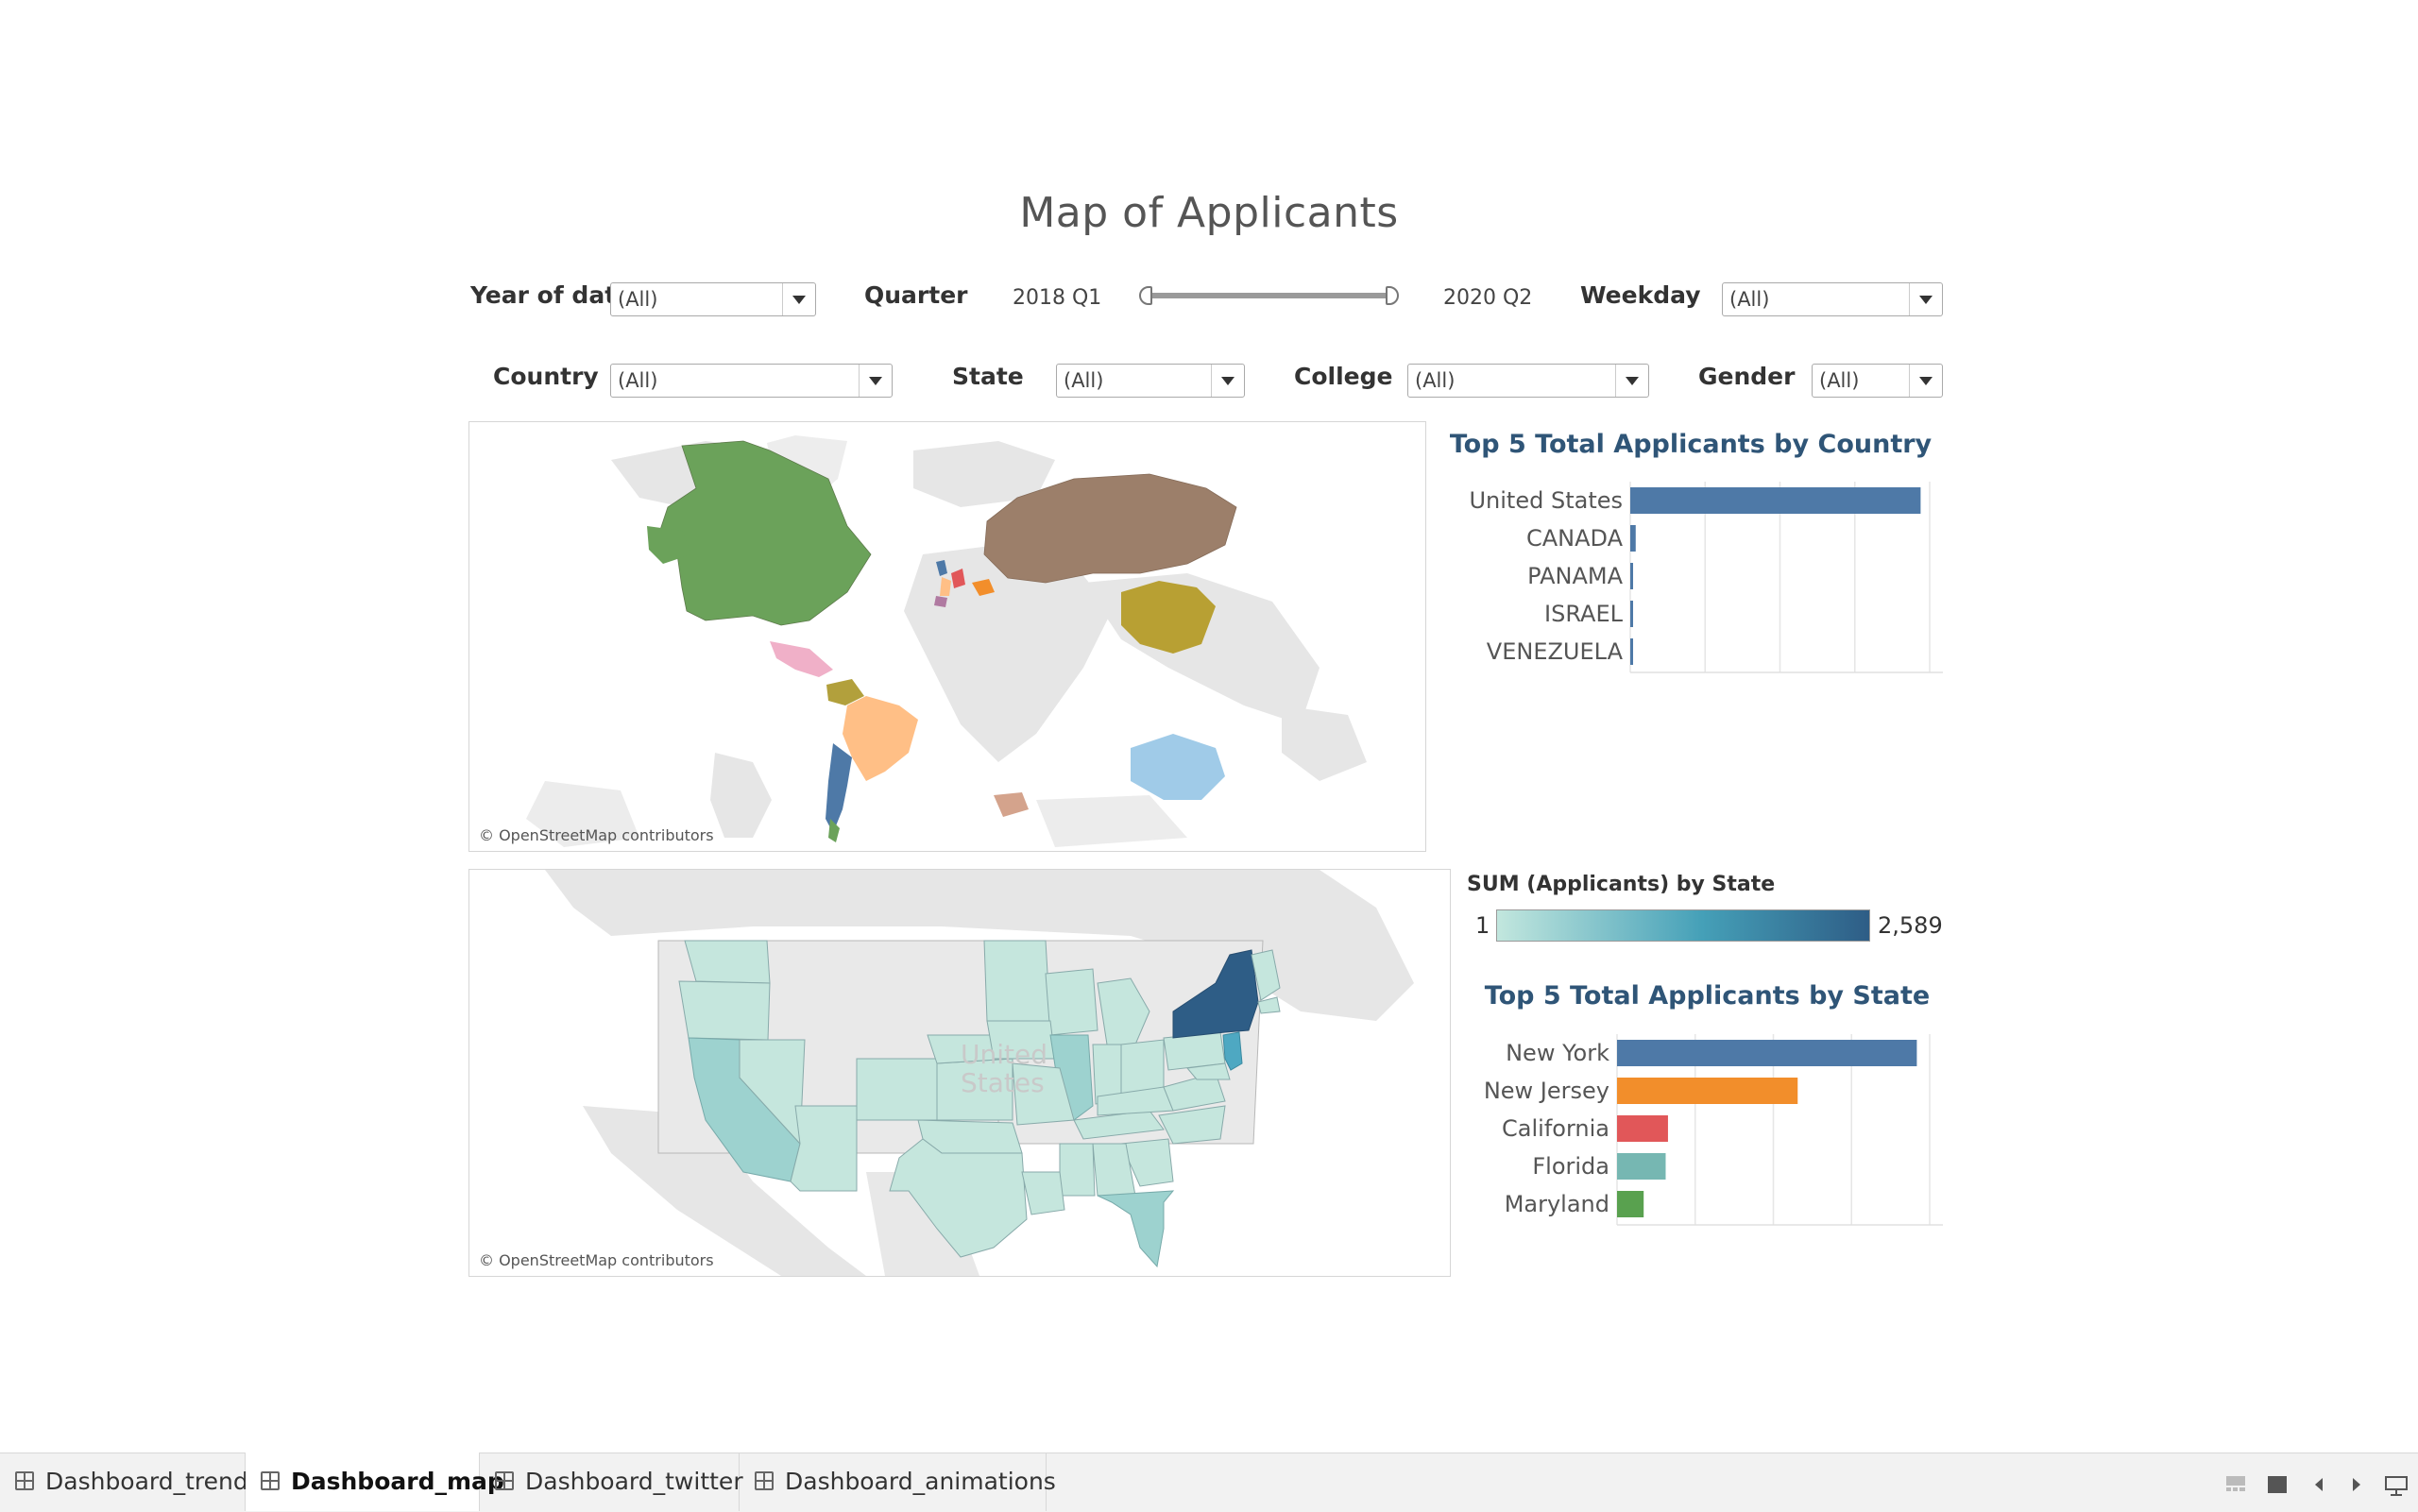  Describe the element at coordinates (1640, 295) in the screenshot. I see `weekday-filter-label: Weekday` at that location.